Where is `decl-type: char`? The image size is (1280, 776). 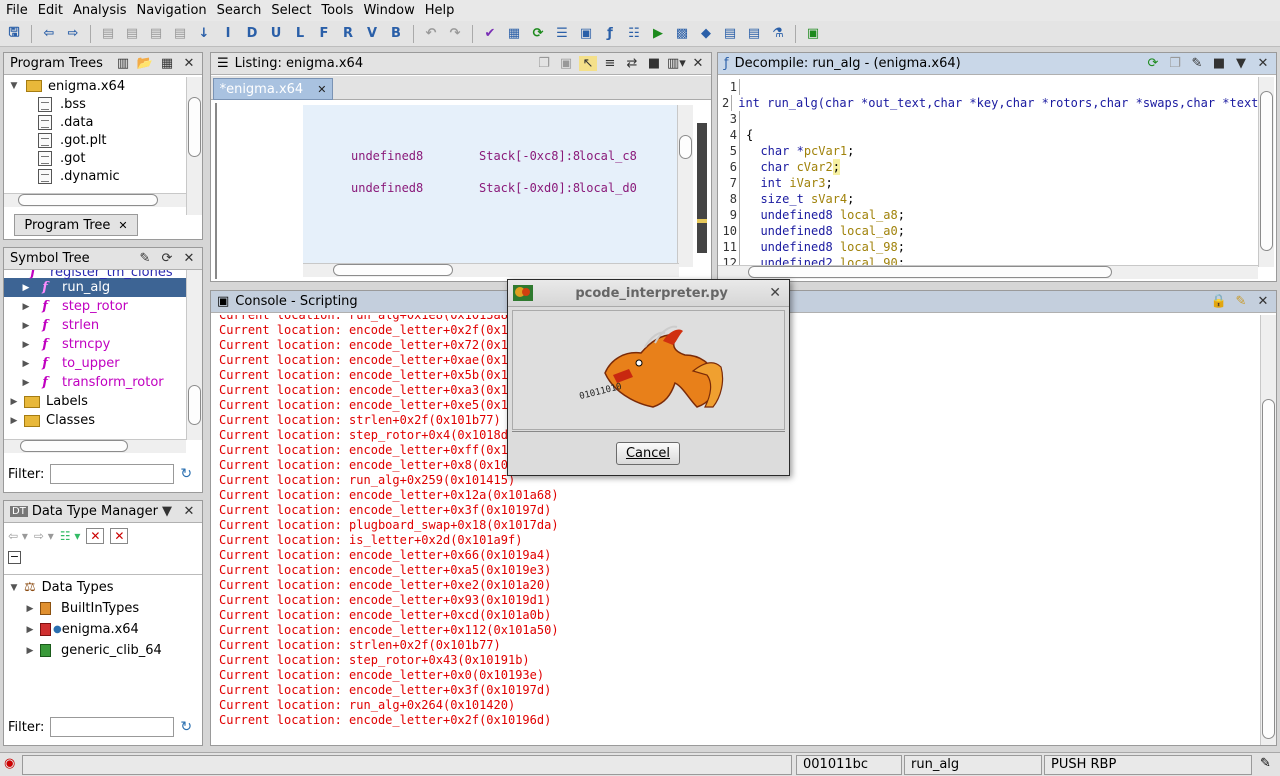
decl-type: char is located at coordinates (778, 167).